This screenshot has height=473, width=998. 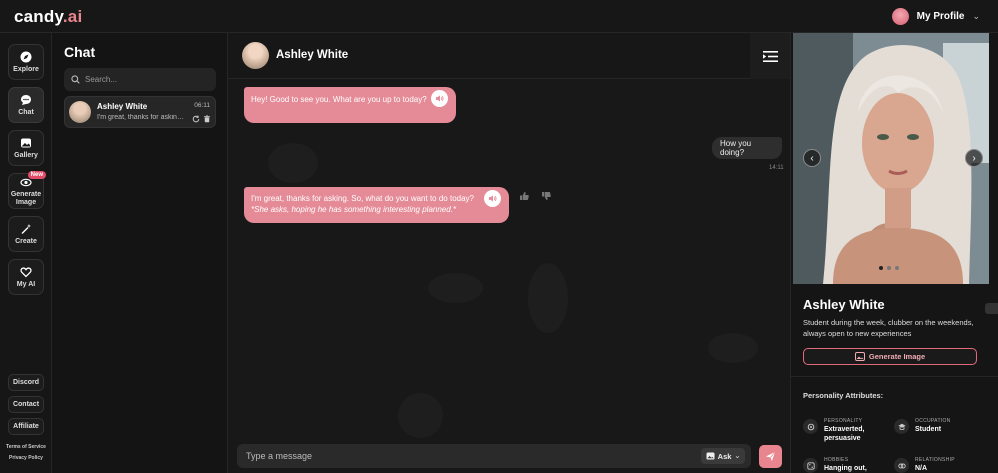 I want to click on attributes-title: Personality Attributes:, so click(x=843, y=395).